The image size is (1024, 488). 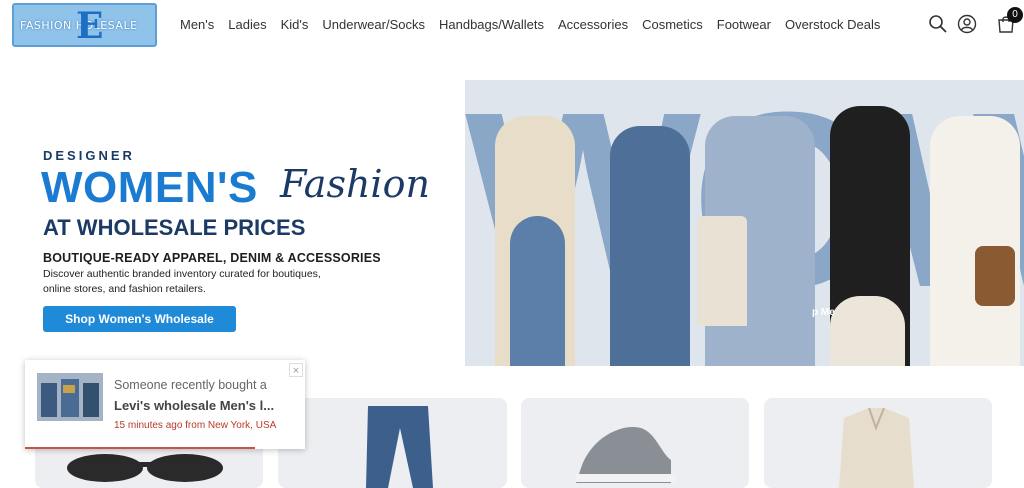 What do you see at coordinates (70, 397) in the screenshot?
I see `popup-product-image` at bounding box center [70, 397].